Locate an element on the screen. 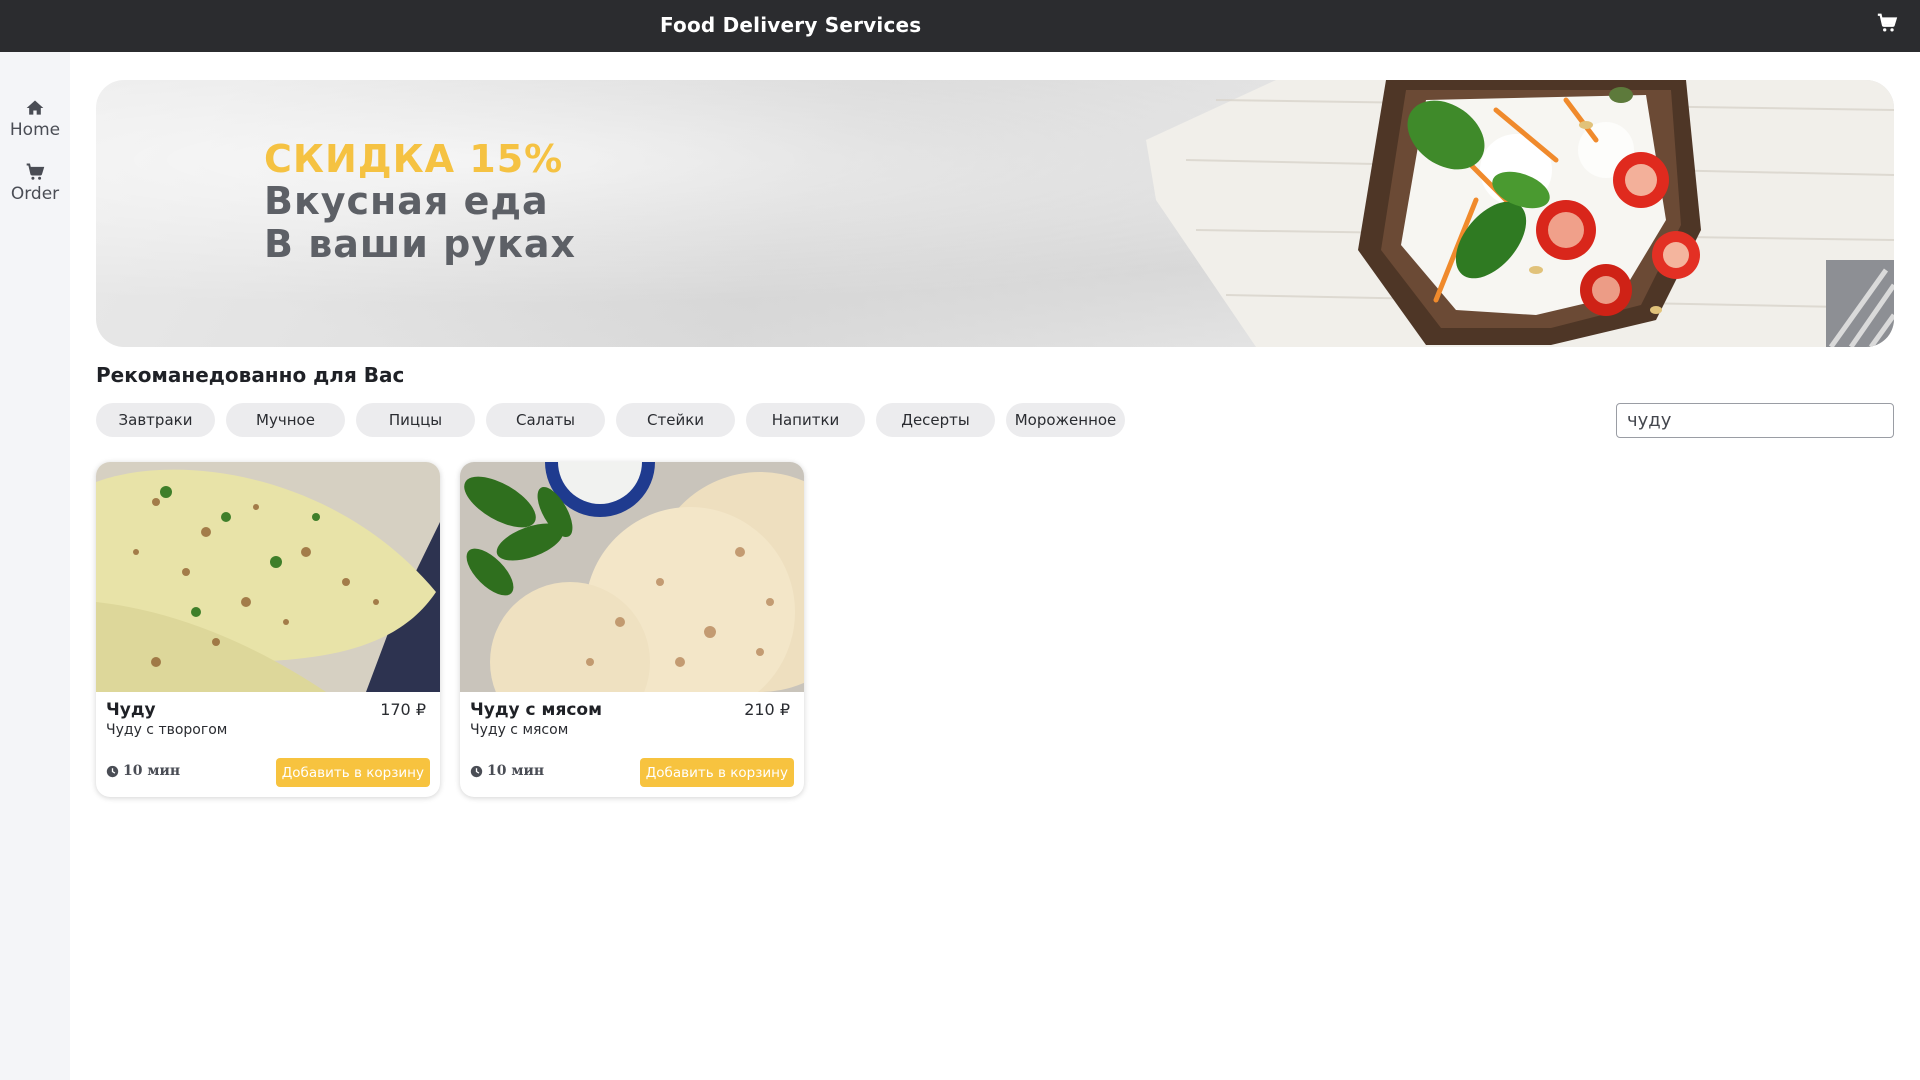 Image resolution: width=1920 pixels, height=1080 pixels. sidebar-item-label: Order is located at coordinates (35, 194).